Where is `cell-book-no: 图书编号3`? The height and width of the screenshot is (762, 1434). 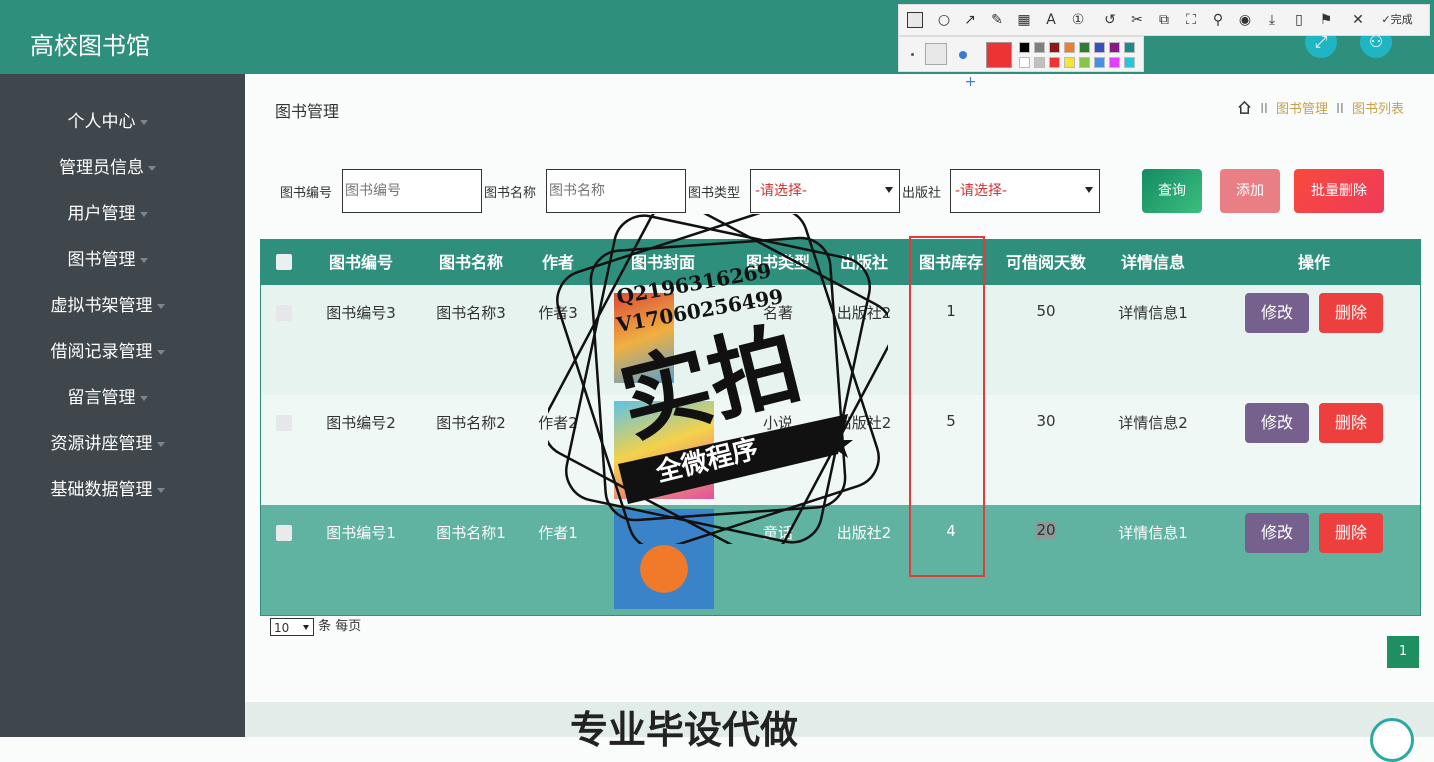
cell-book-no: 图书编号3 is located at coordinates (361, 313).